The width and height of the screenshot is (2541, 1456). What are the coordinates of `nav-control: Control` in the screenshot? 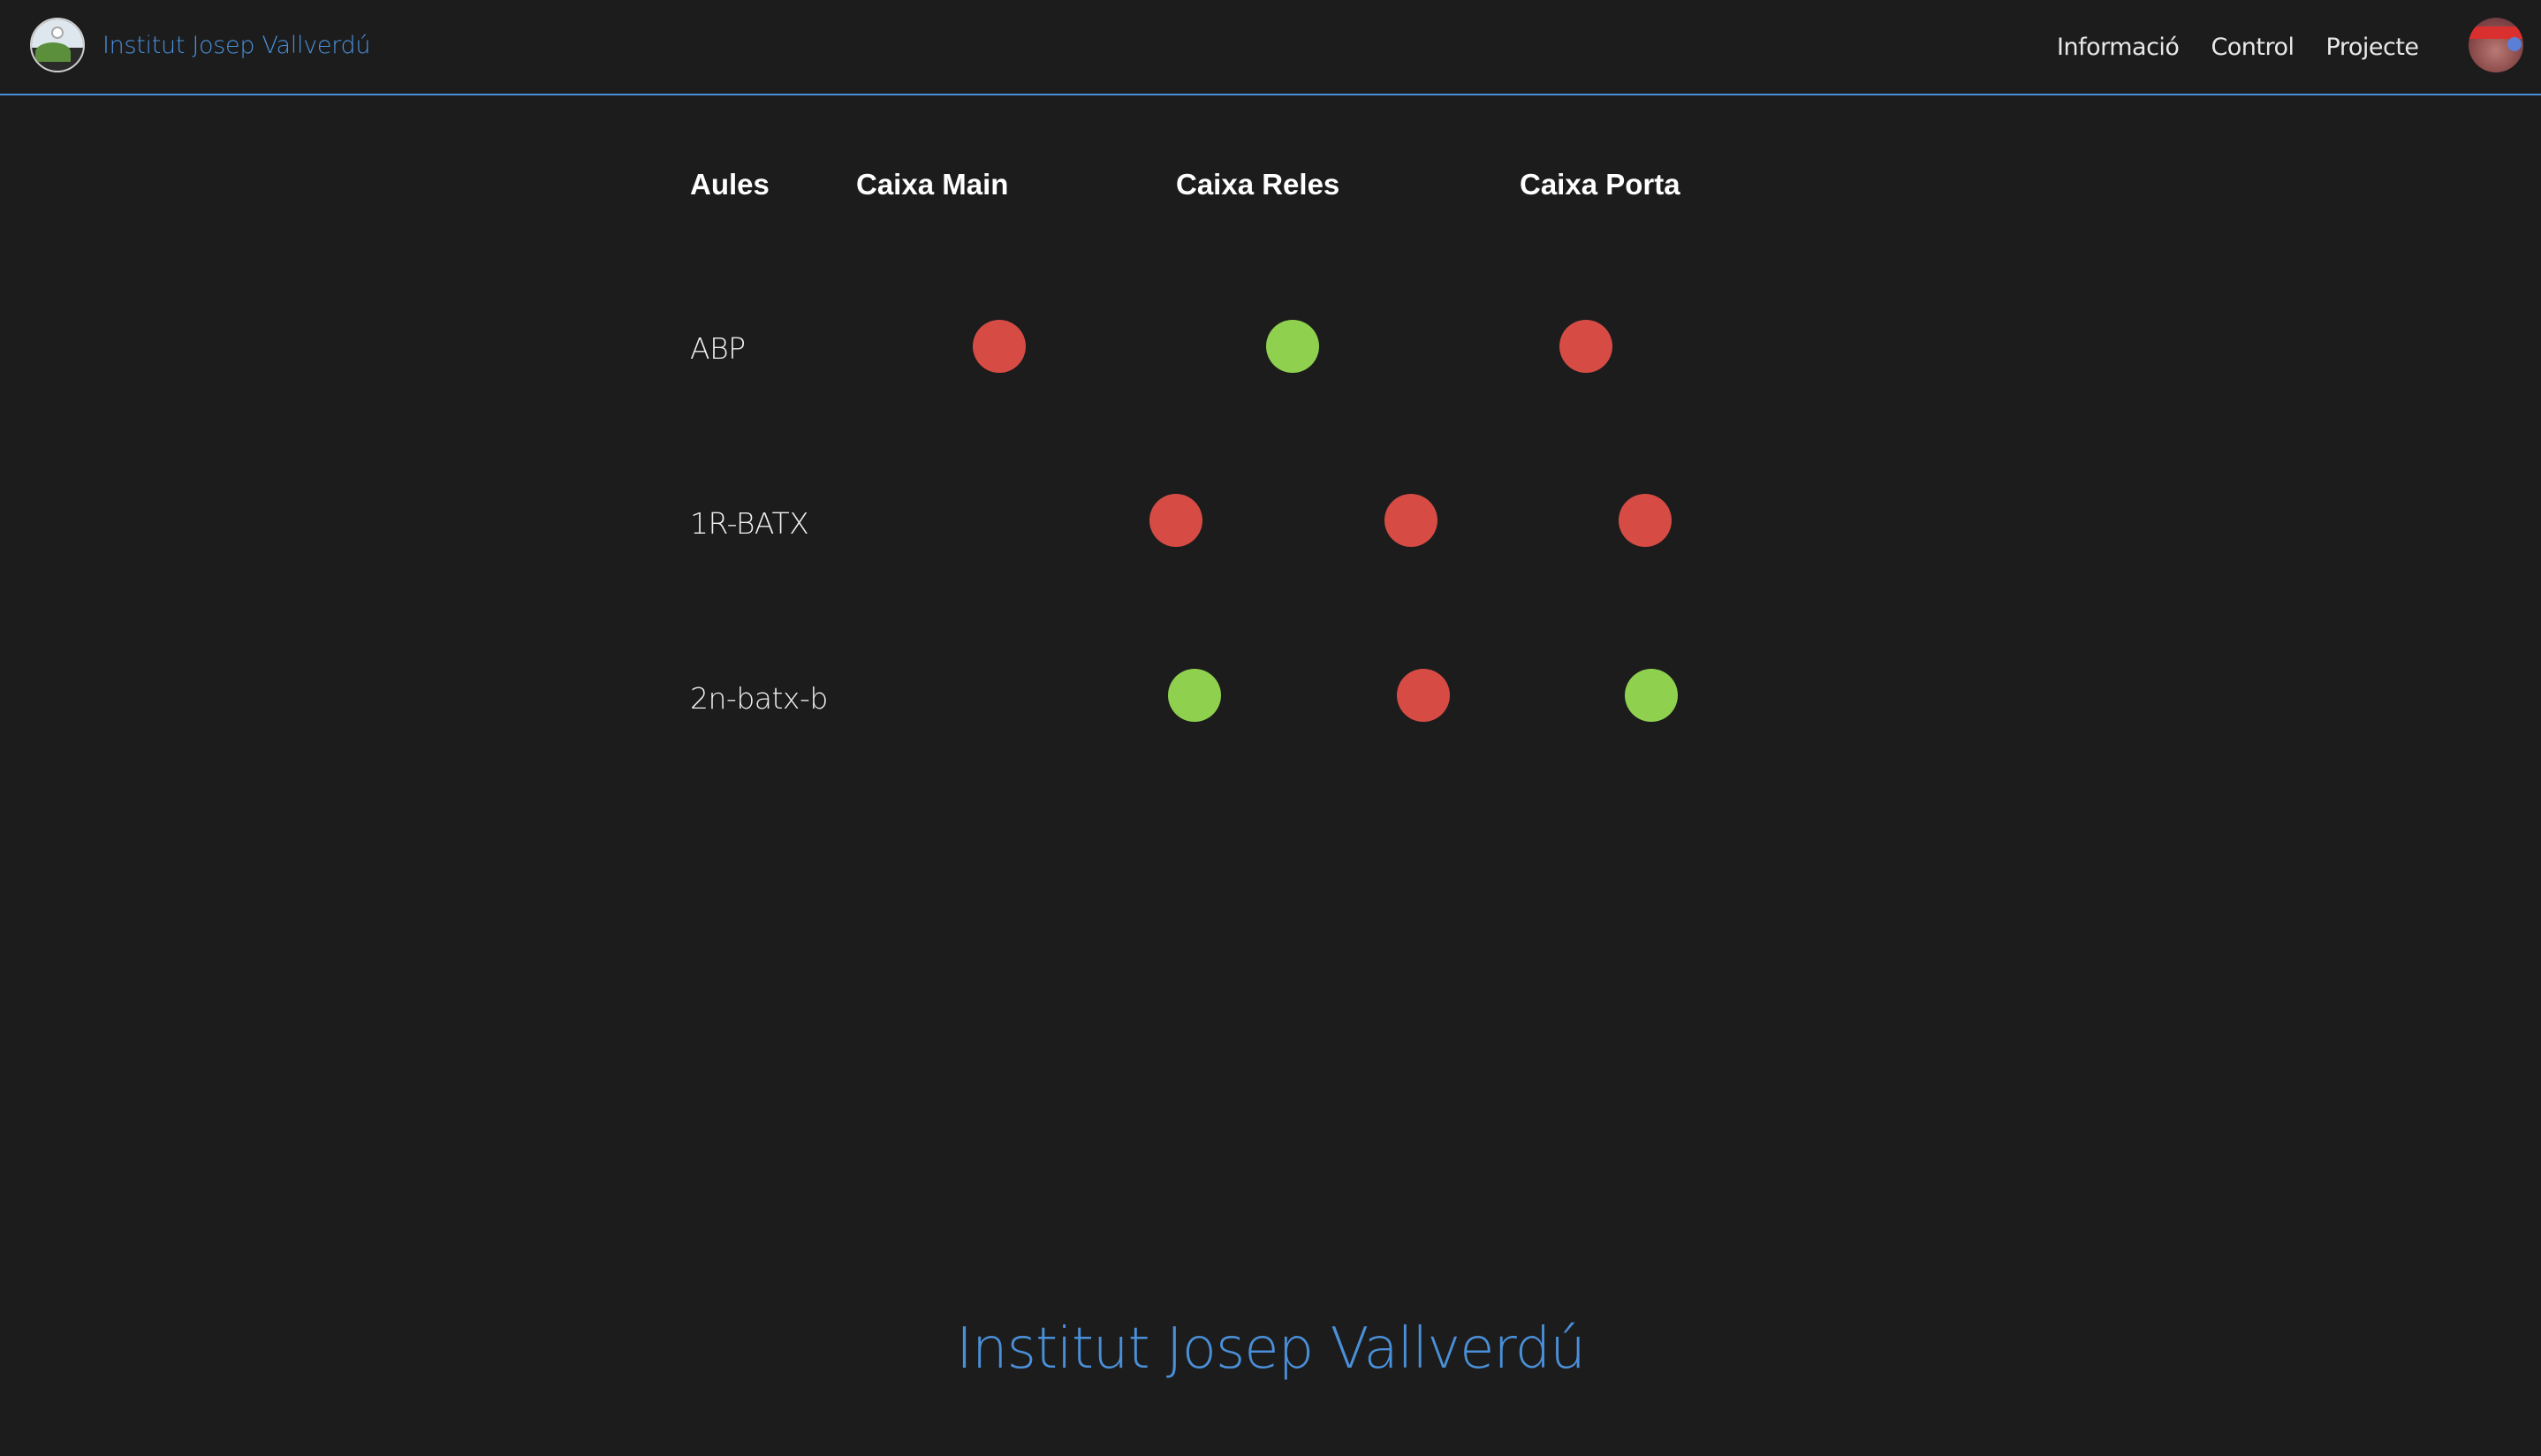 It's located at (2252, 47).